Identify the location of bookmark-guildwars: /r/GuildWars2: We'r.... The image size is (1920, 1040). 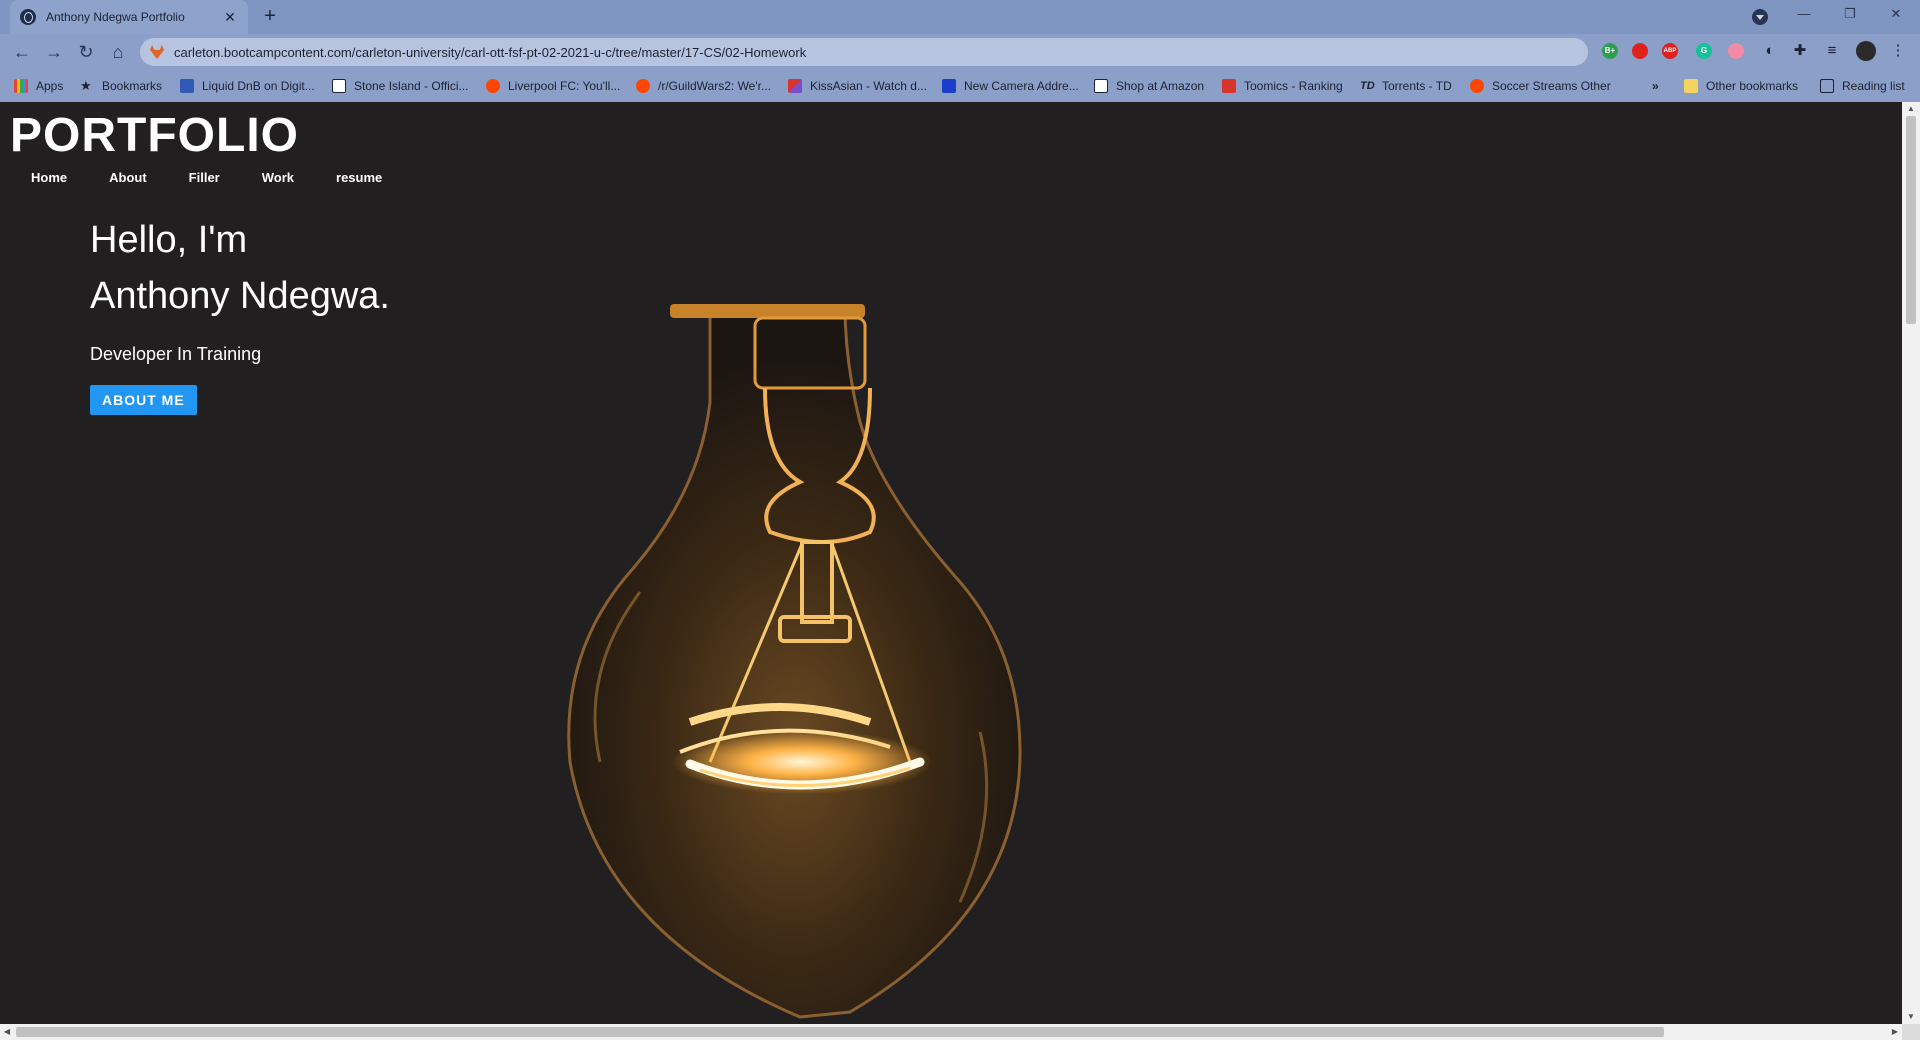
(703, 86).